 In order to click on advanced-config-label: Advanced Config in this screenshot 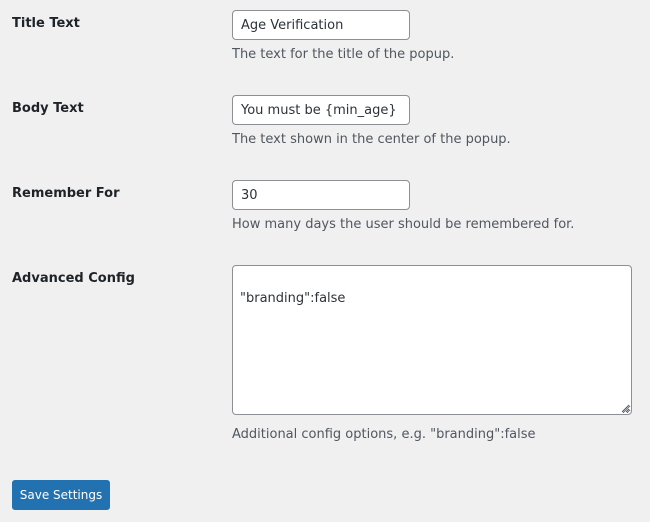, I will do `click(73, 278)`.